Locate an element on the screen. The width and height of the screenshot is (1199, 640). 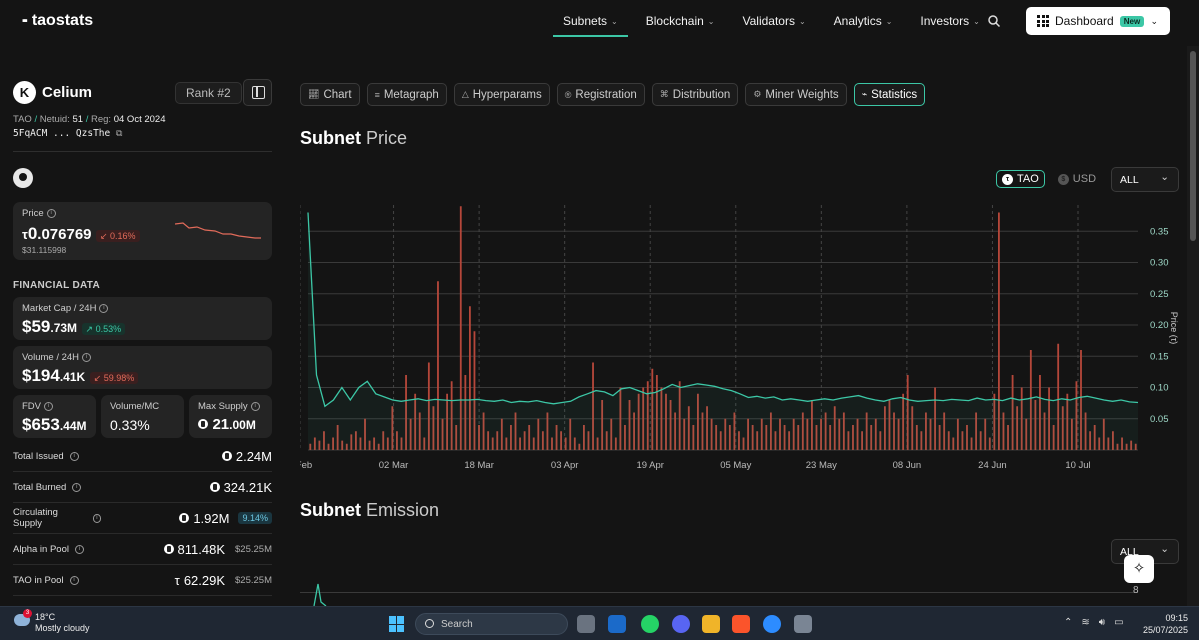
stat-label: Alpha in Pool is located at coordinates (41, 549).